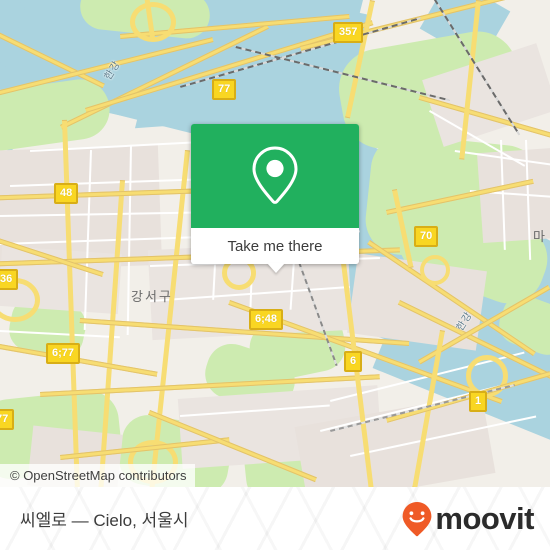 The image size is (550, 550). What do you see at coordinates (66, 193) in the screenshot?
I see `road-shield-48: 48` at bounding box center [66, 193].